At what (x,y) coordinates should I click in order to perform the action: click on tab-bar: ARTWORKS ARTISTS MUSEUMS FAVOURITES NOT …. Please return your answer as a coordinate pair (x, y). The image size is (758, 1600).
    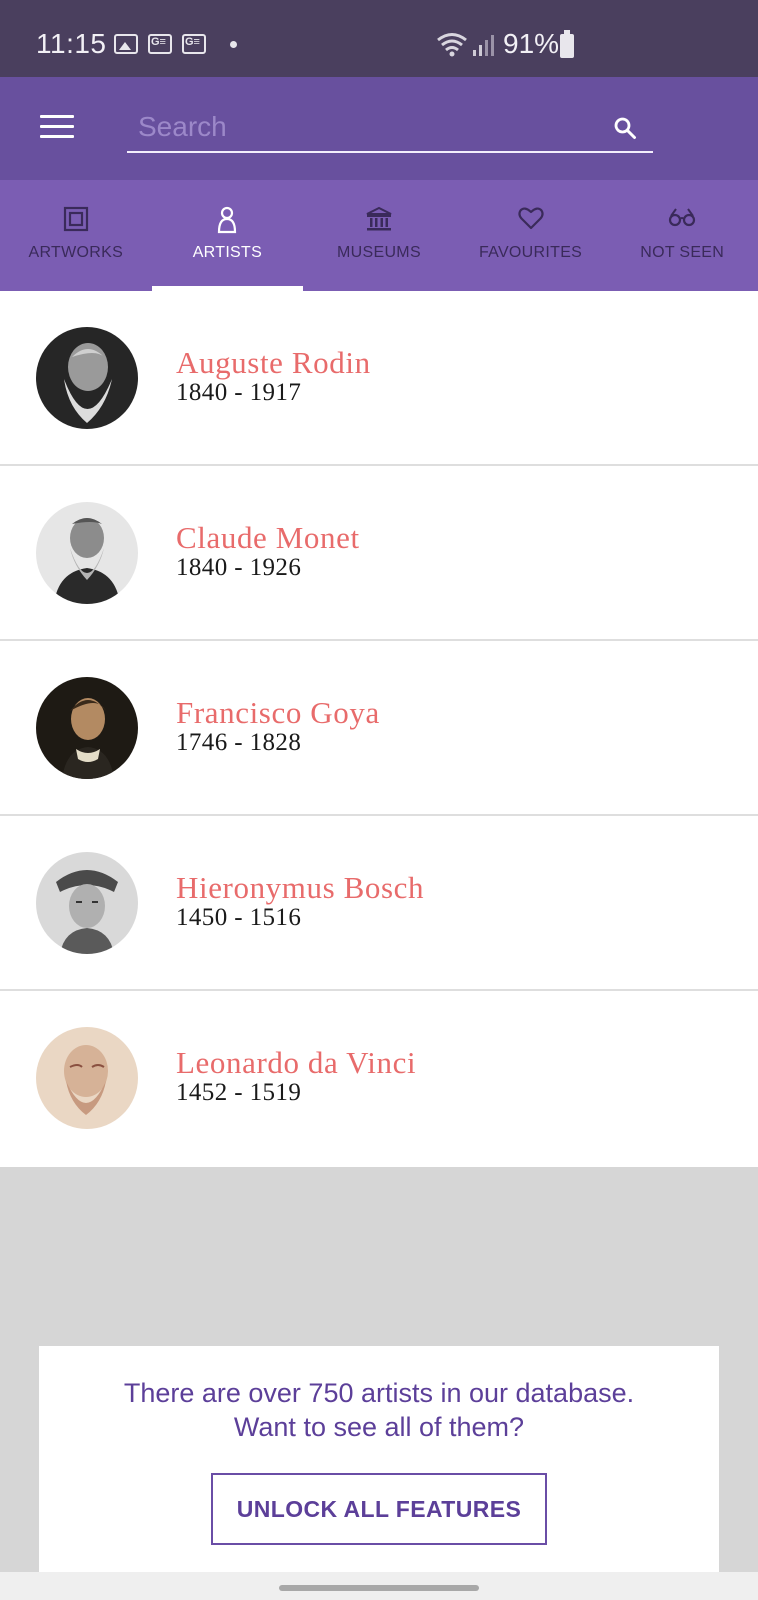
    Looking at the image, I should click on (379, 235).